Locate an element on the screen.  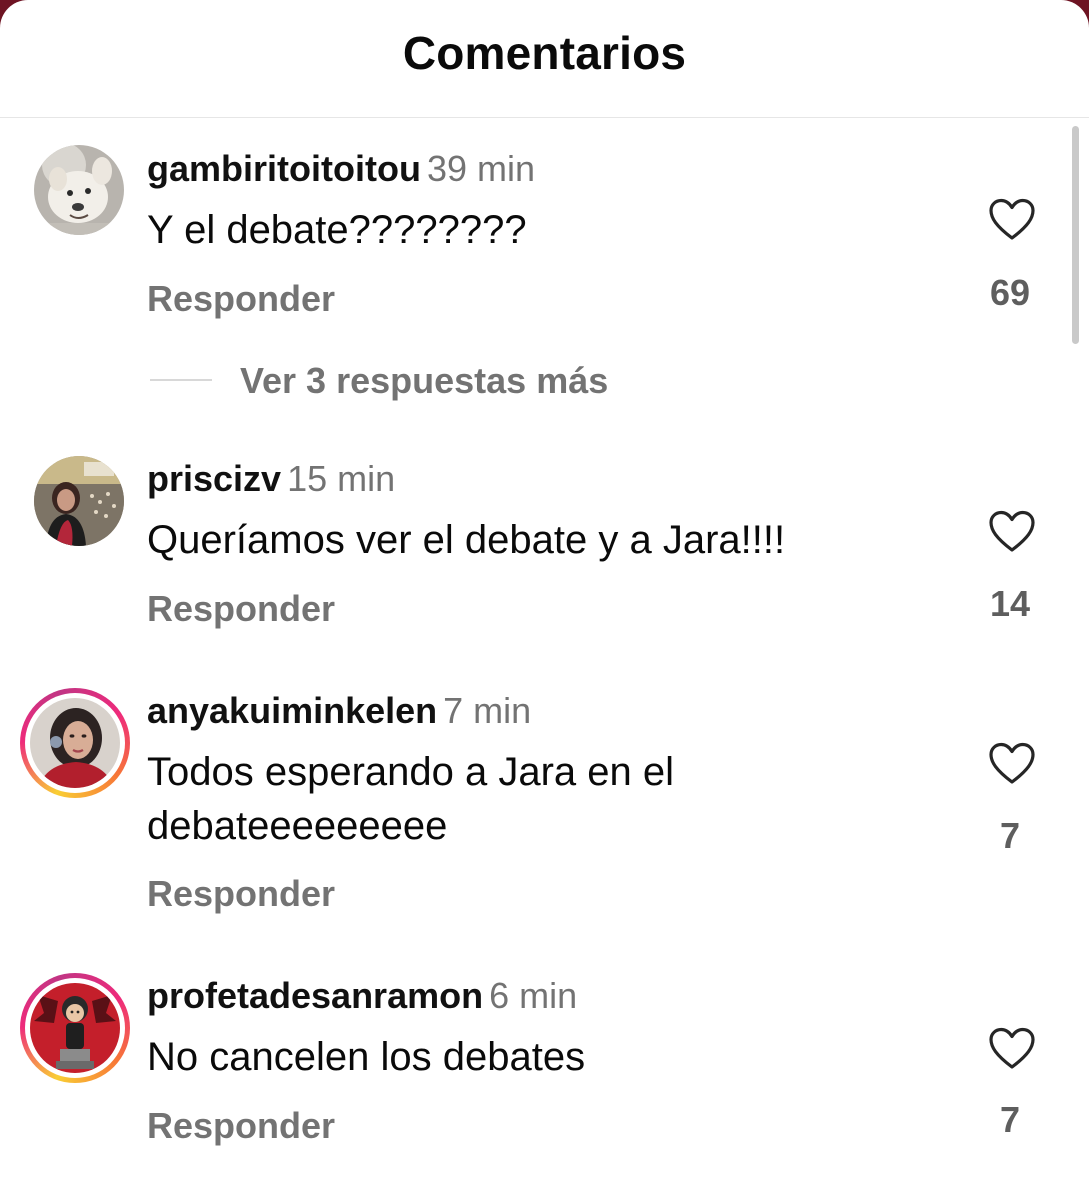
comment-meta: priscizv 15 min is located at coordinates (271, 479).